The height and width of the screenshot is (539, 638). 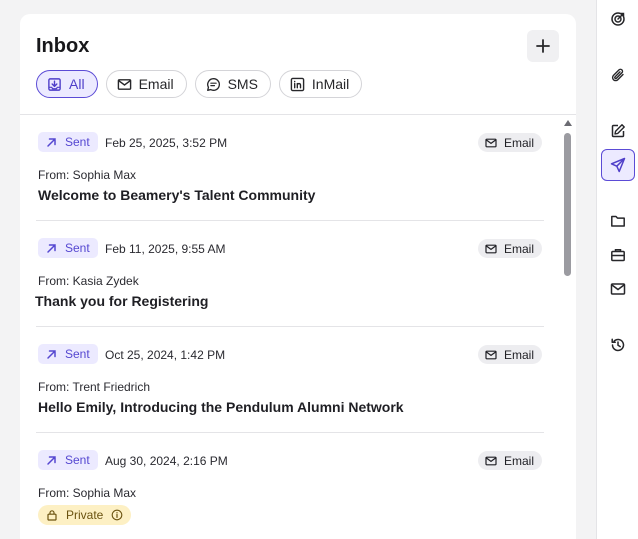 I want to click on folder-button, so click(x=618, y=221).